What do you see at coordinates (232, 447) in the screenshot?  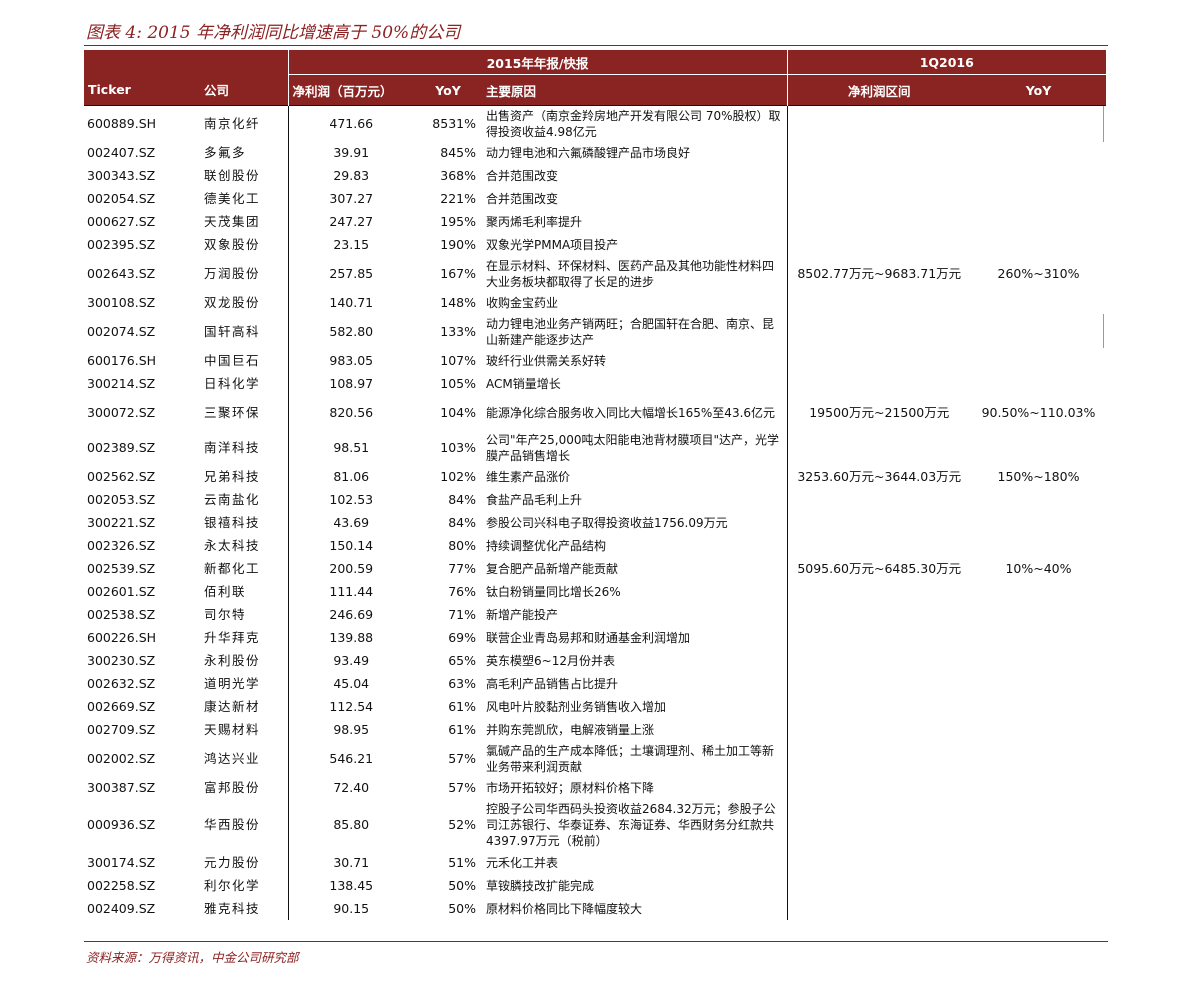 I see `company-cell: 南洋科技` at bounding box center [232, 447].